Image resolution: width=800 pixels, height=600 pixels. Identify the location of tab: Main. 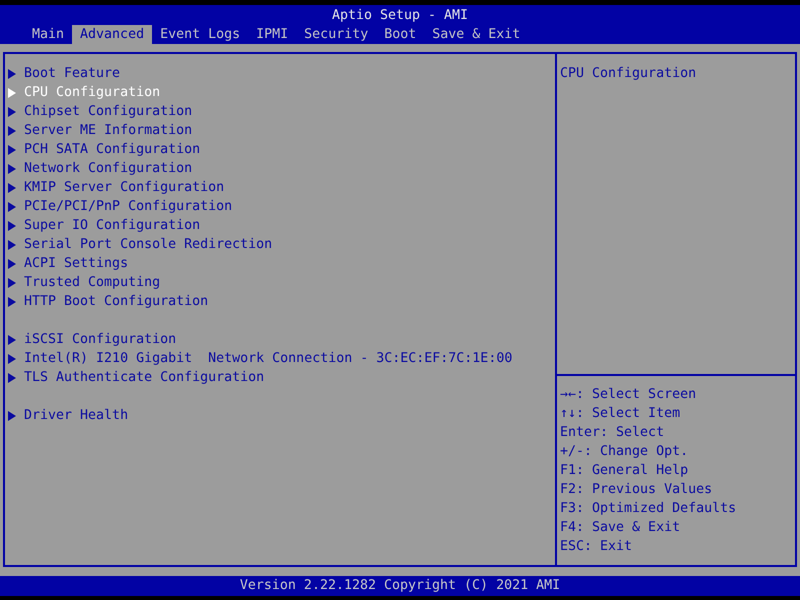
(48, 34).